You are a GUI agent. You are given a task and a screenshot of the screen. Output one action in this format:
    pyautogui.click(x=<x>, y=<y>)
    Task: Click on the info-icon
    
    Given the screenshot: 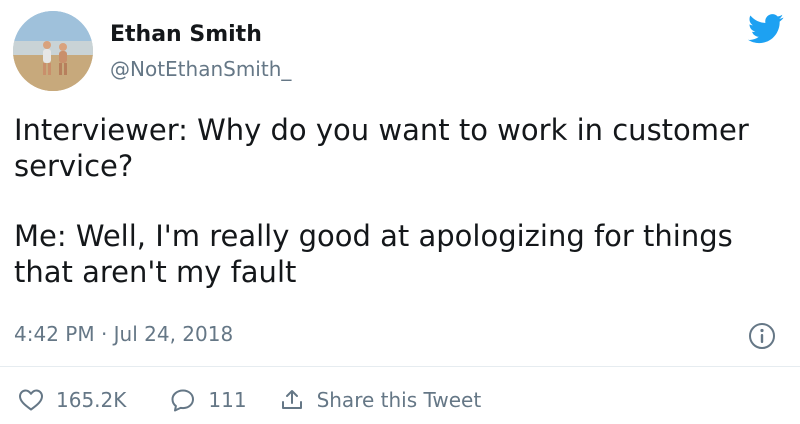 What is the action you would take?
    pyautogui.click(x=762, y=336)
    